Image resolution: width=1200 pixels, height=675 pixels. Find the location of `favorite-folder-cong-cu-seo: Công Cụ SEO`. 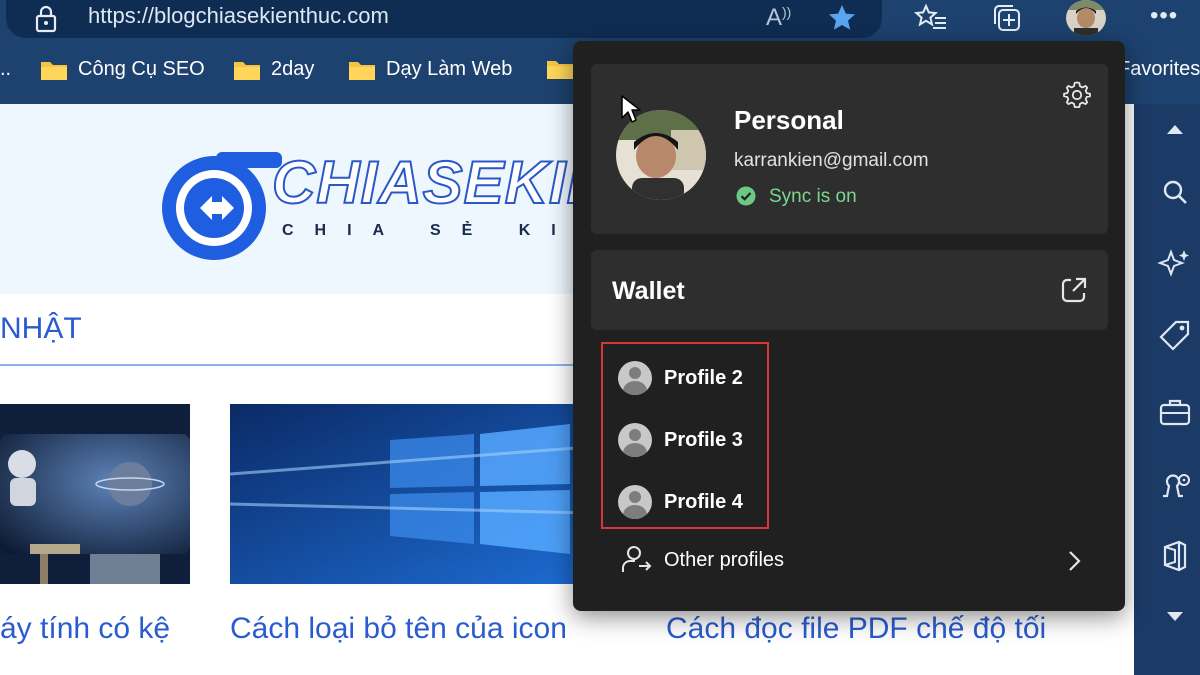

favorite-folder-cong-cu-seo: Công Cụ SEO is located at coordinates (122, 69).